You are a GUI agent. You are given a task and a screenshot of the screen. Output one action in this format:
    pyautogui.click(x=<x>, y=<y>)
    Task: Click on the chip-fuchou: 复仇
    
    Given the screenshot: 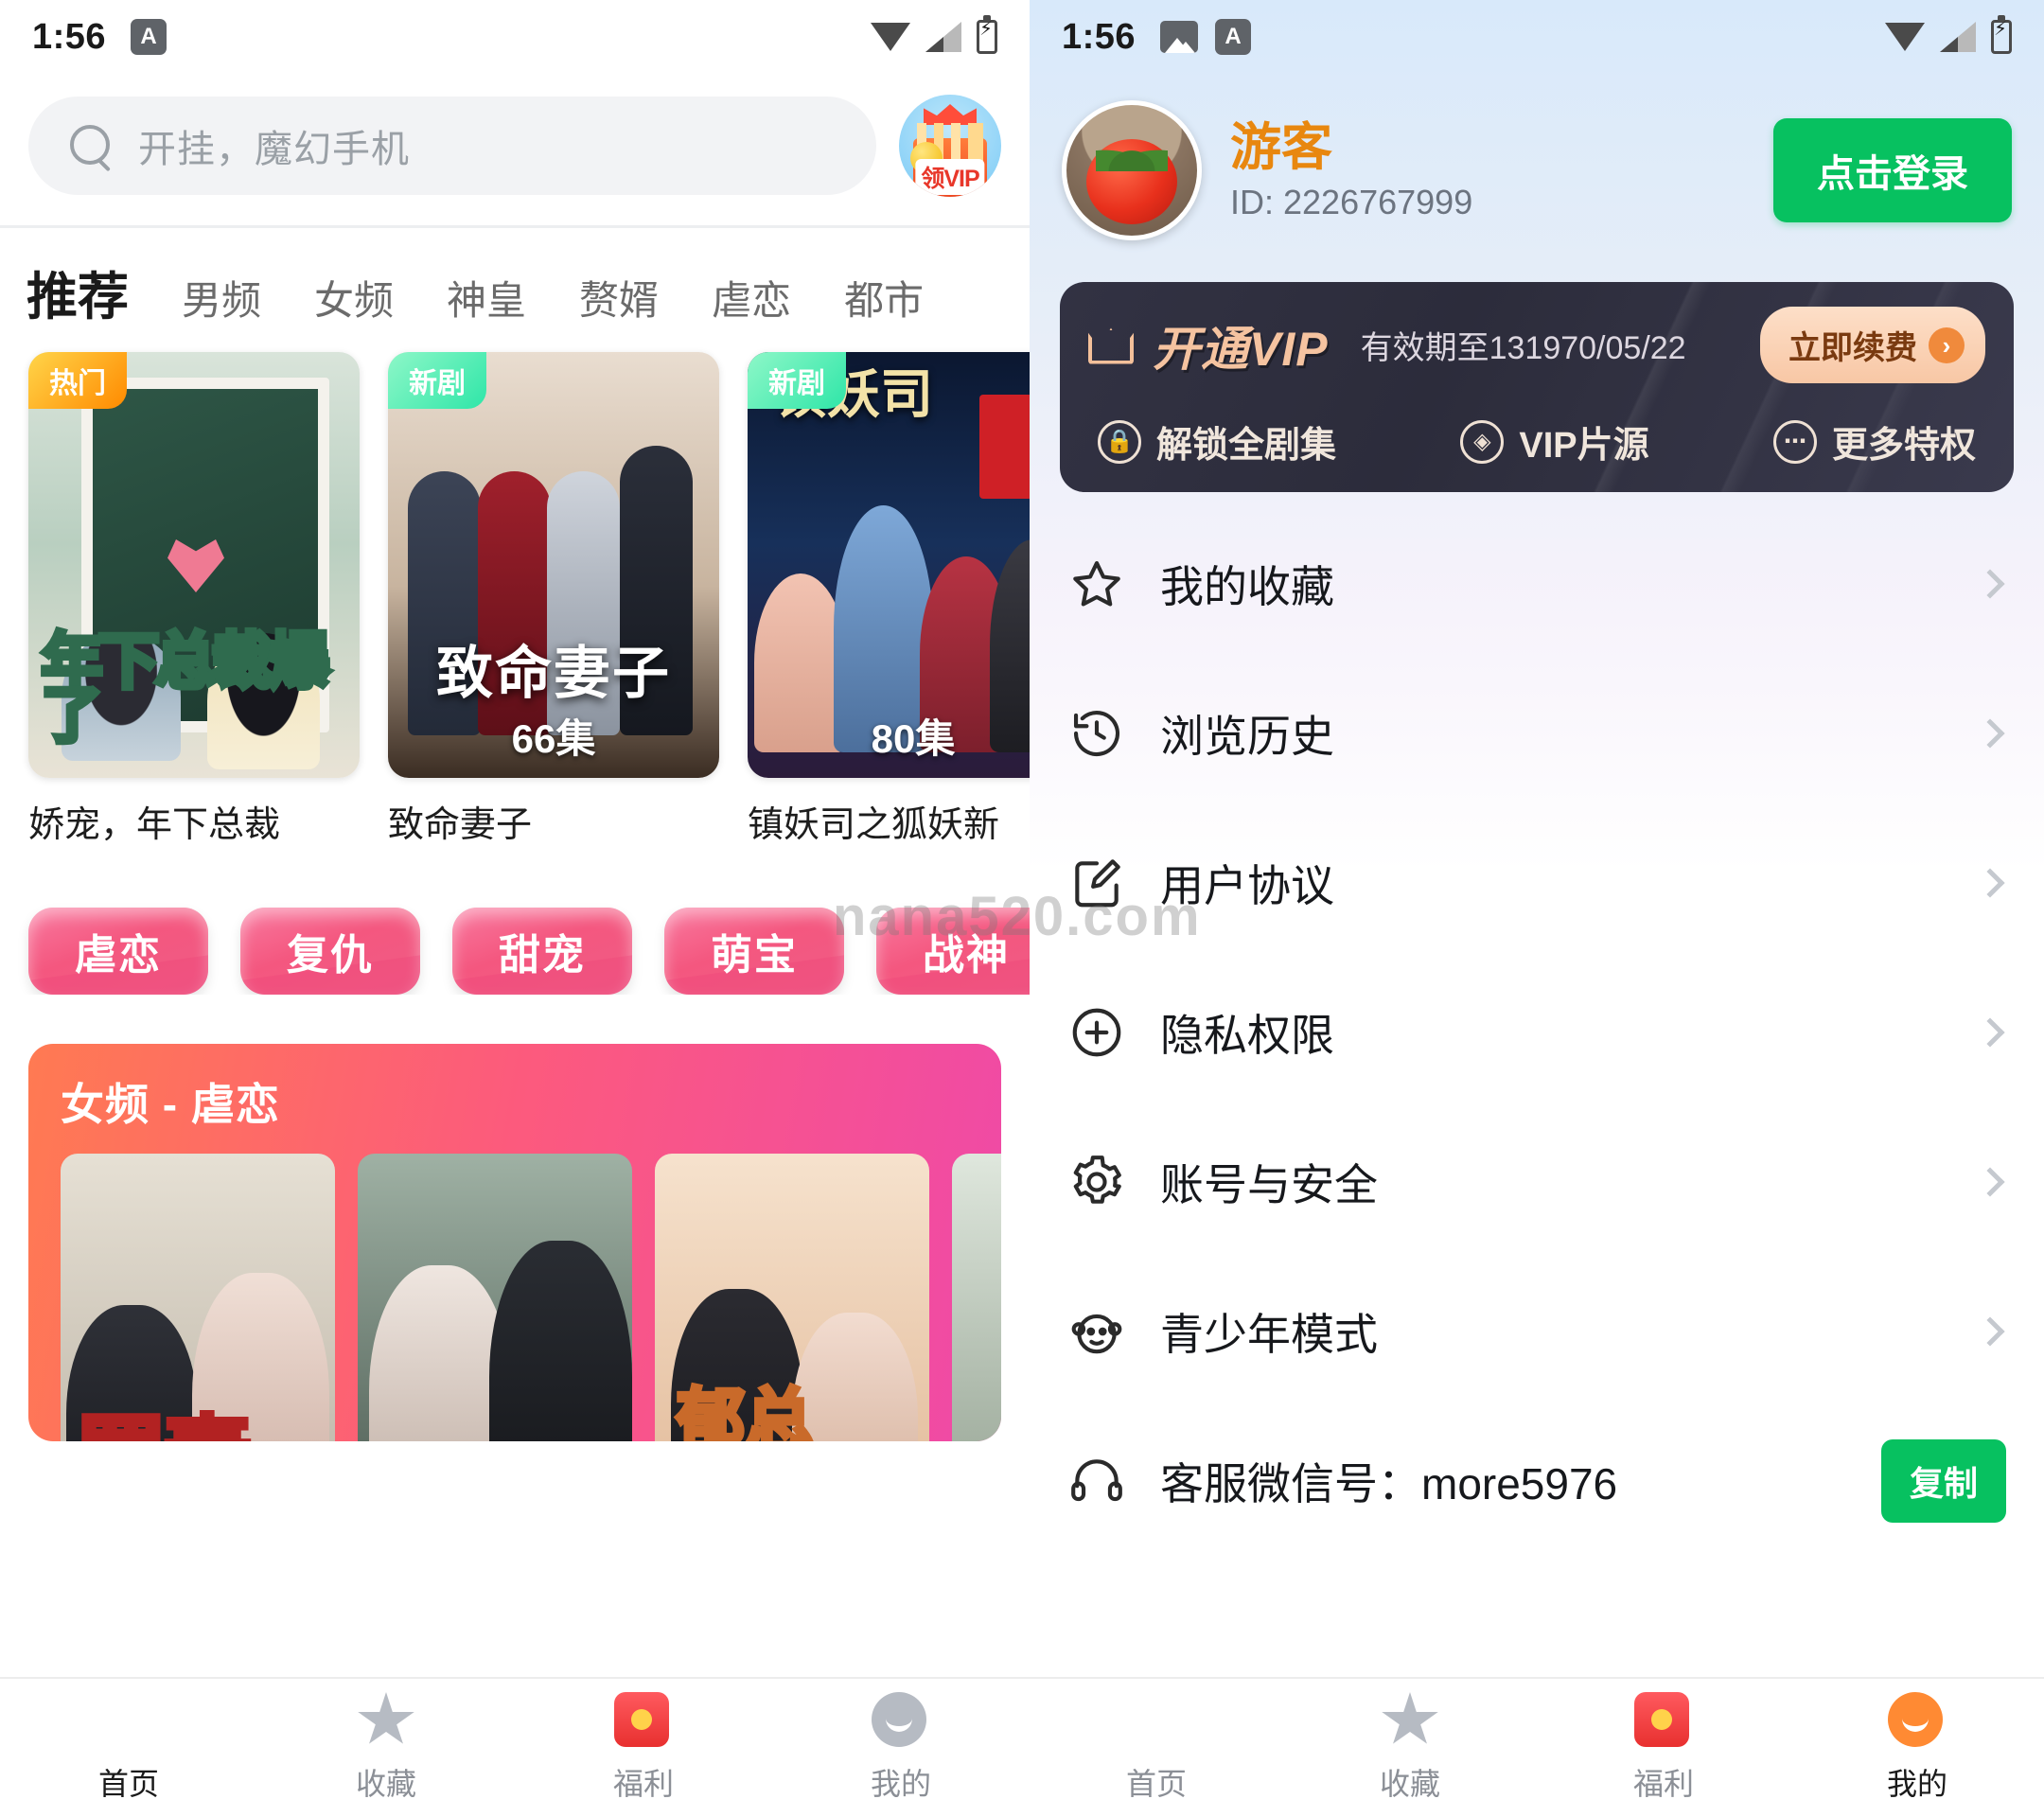 What is the action you would take?
    pyautogui.click(x=330, y=951)
    